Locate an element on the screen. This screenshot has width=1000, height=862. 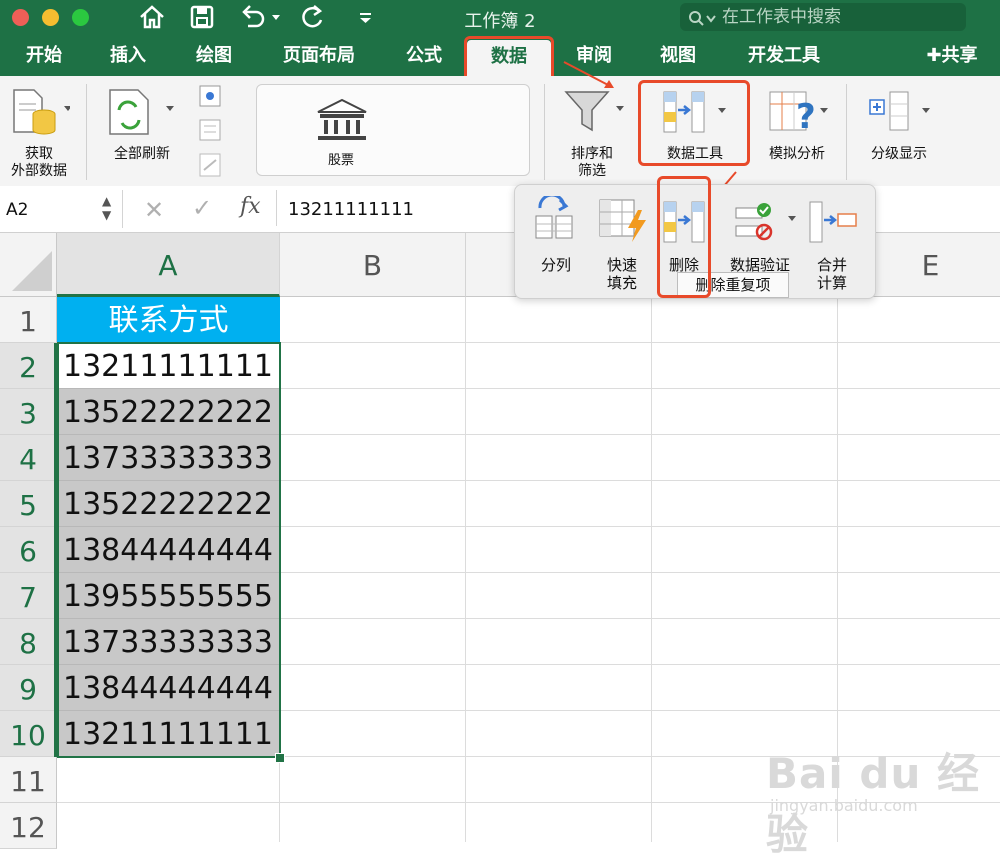
insert-function-button: fx is located at coordinates (250, 206).